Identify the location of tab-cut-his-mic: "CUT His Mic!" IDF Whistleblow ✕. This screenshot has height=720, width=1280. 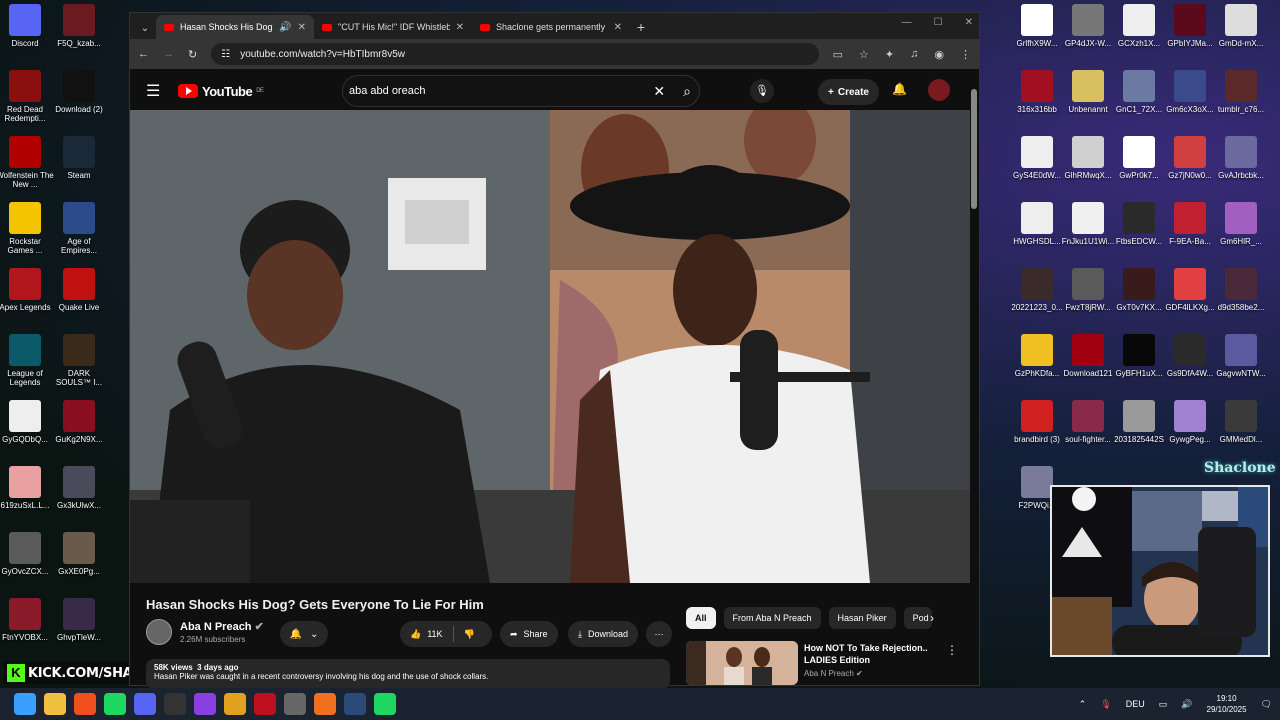
(393, 27).